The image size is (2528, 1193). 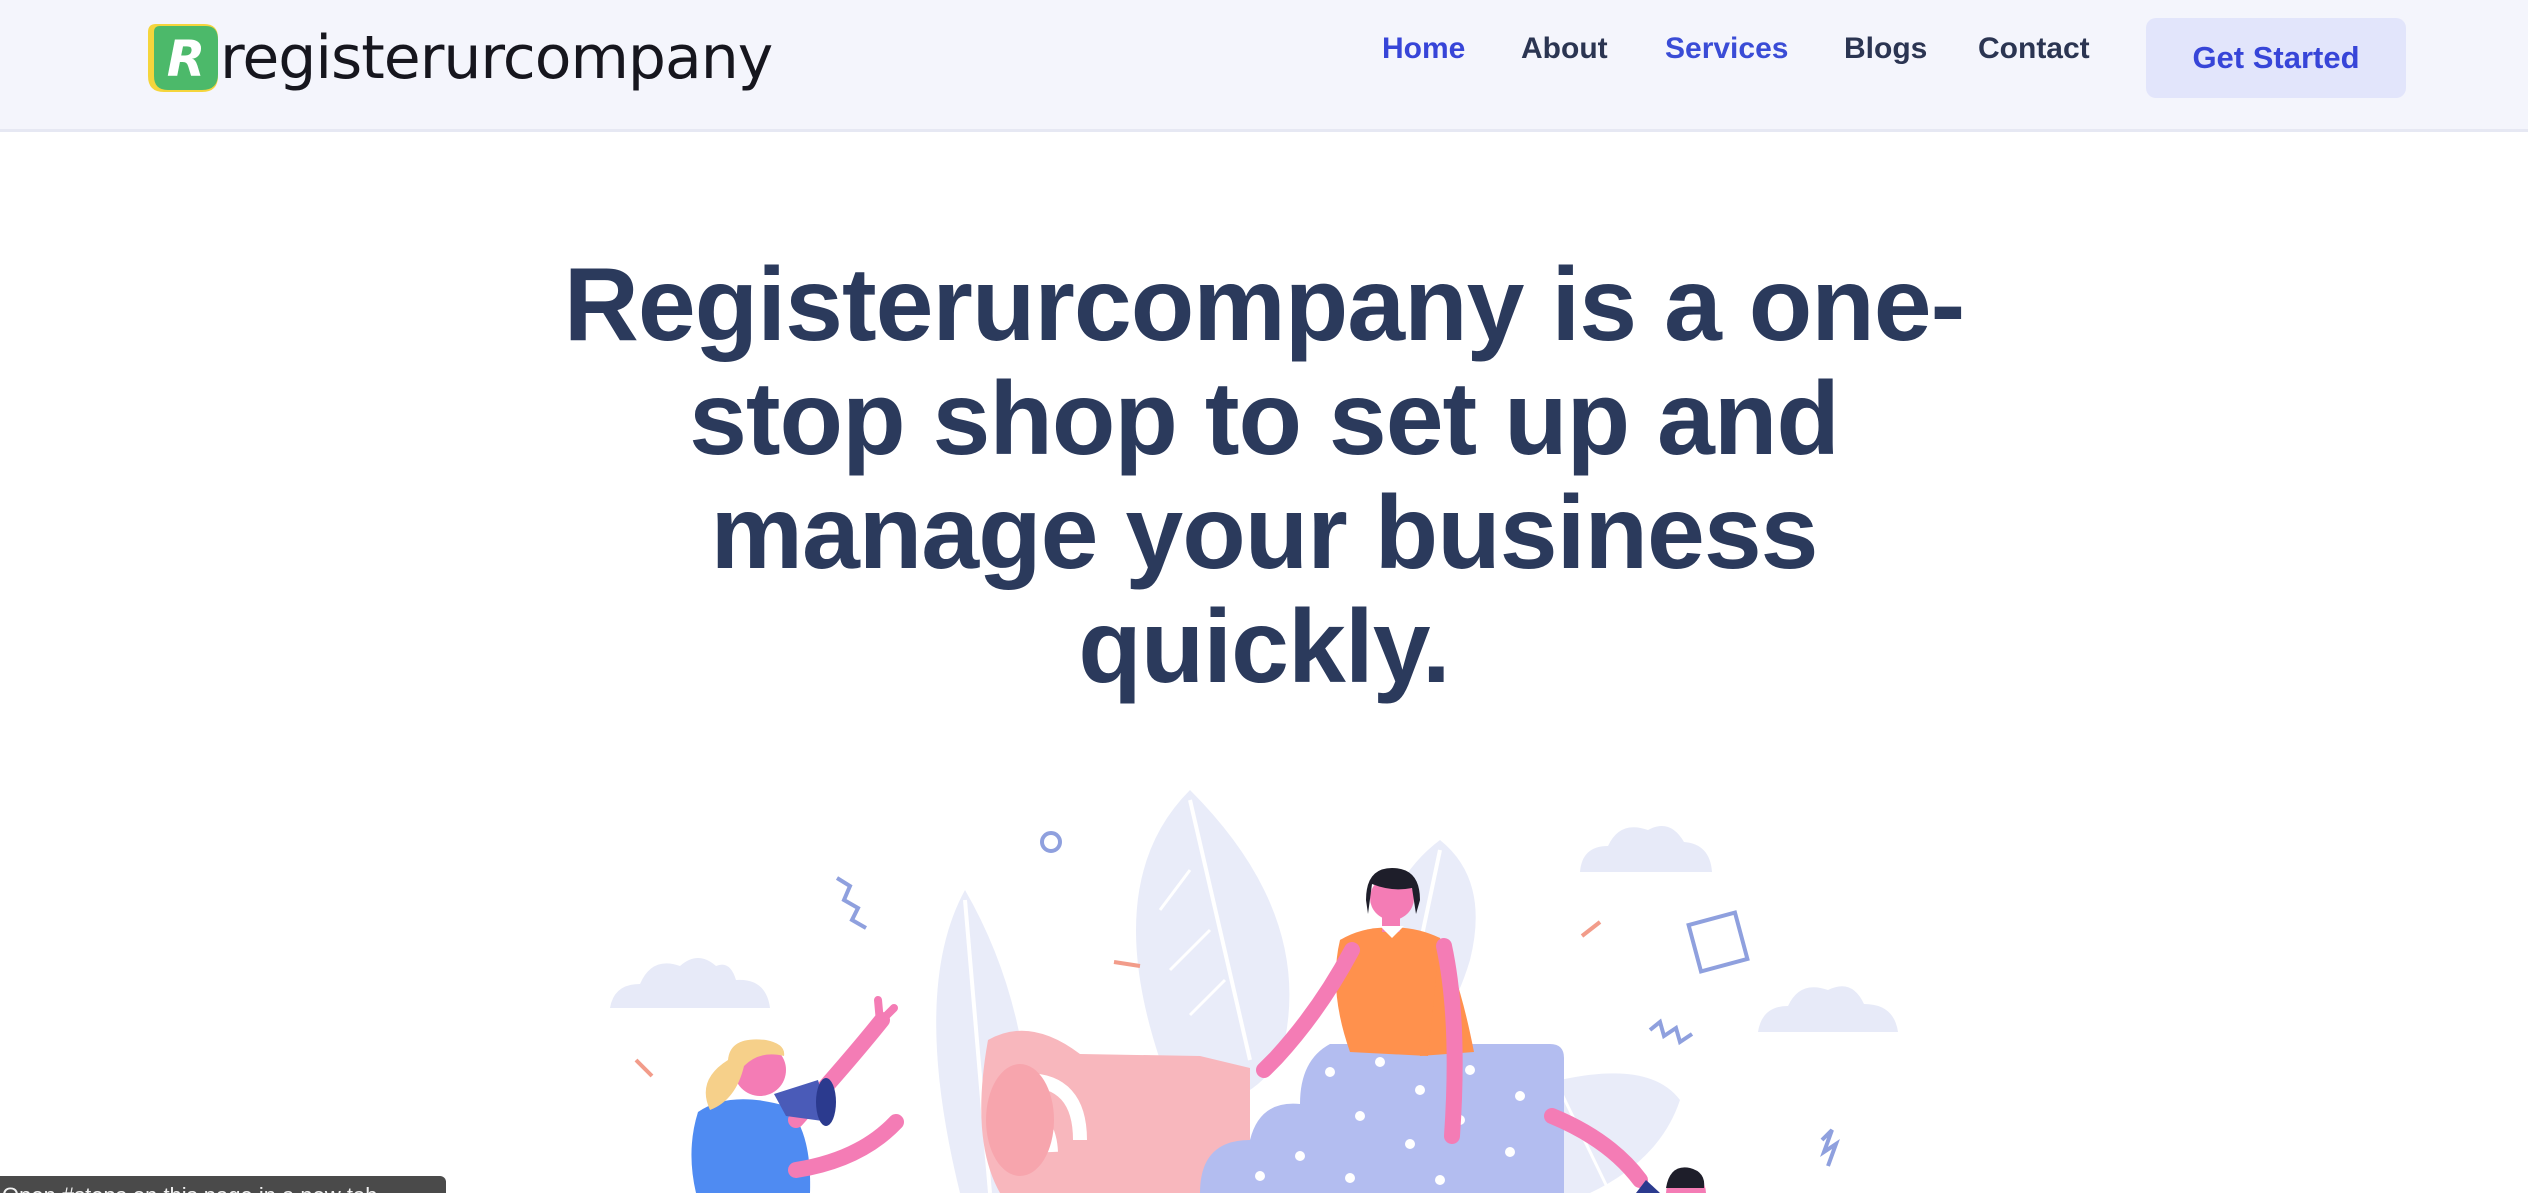 I want to click on logo-text: registerurcompany, so click(x=496, y=58).